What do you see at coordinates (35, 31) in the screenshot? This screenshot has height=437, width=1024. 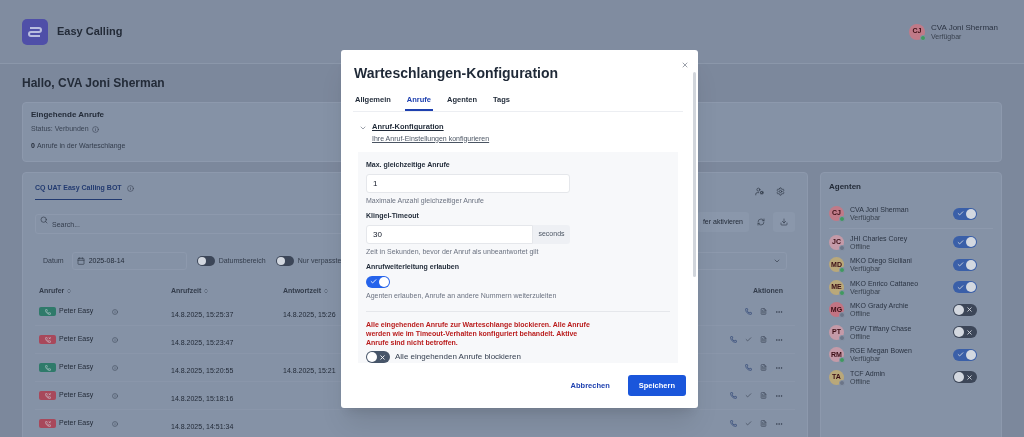 I see `app-logo` at bounding box center [35, 31].